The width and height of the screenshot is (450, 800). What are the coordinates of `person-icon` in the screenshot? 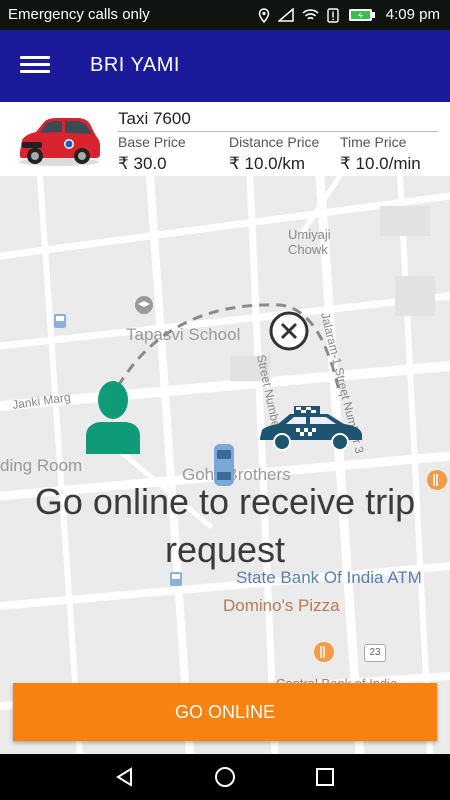 It's located at (113, 417).